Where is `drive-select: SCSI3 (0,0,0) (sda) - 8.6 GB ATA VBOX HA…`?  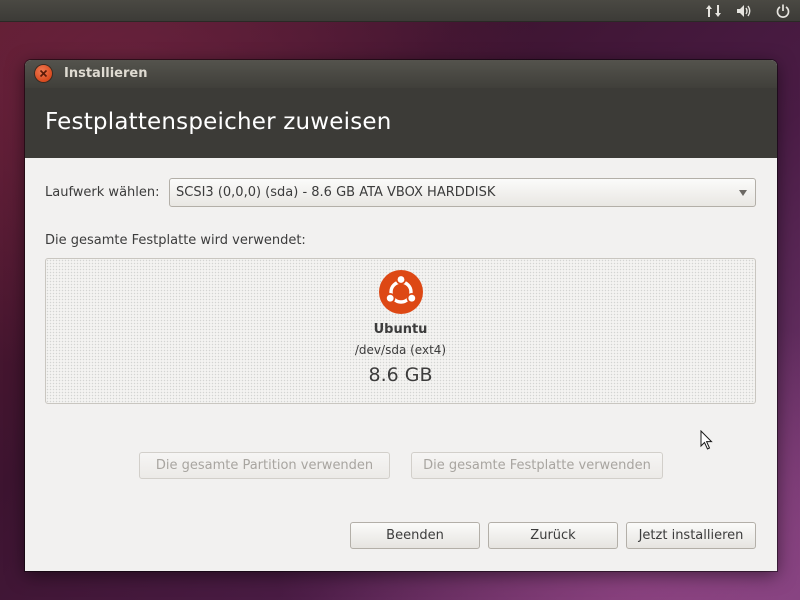
drive-select: SCSI3 (0,0,0) (sda) - 8.6 GB ATA VBOX HA… is located at coordinates (462, 192).